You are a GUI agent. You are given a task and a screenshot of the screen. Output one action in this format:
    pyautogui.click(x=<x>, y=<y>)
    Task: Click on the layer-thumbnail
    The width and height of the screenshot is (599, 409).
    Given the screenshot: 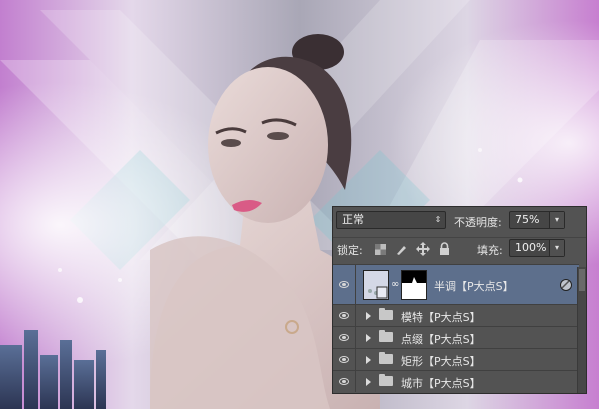 What is the action you would take?
    pyautogui.click(x=376, y=285)
    